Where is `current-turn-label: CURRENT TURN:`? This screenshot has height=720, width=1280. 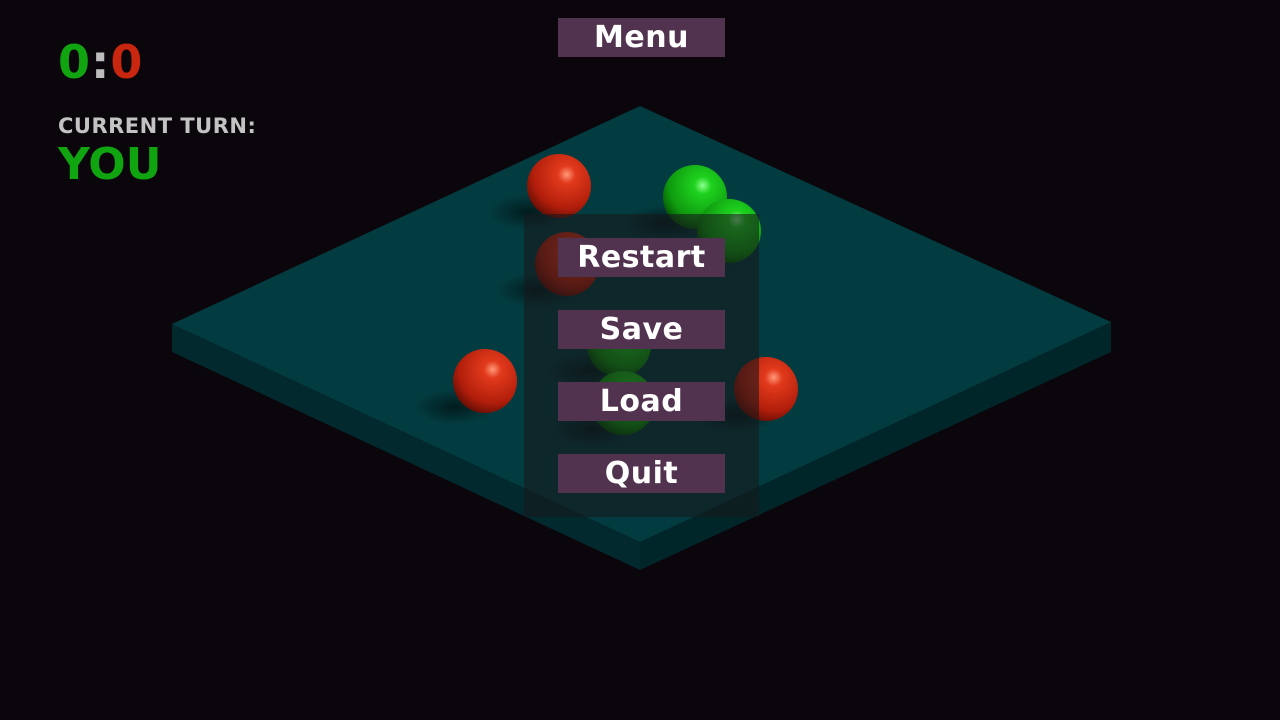 current-turn-label: CURRENT TURN: is located at coordinates (157, 126).